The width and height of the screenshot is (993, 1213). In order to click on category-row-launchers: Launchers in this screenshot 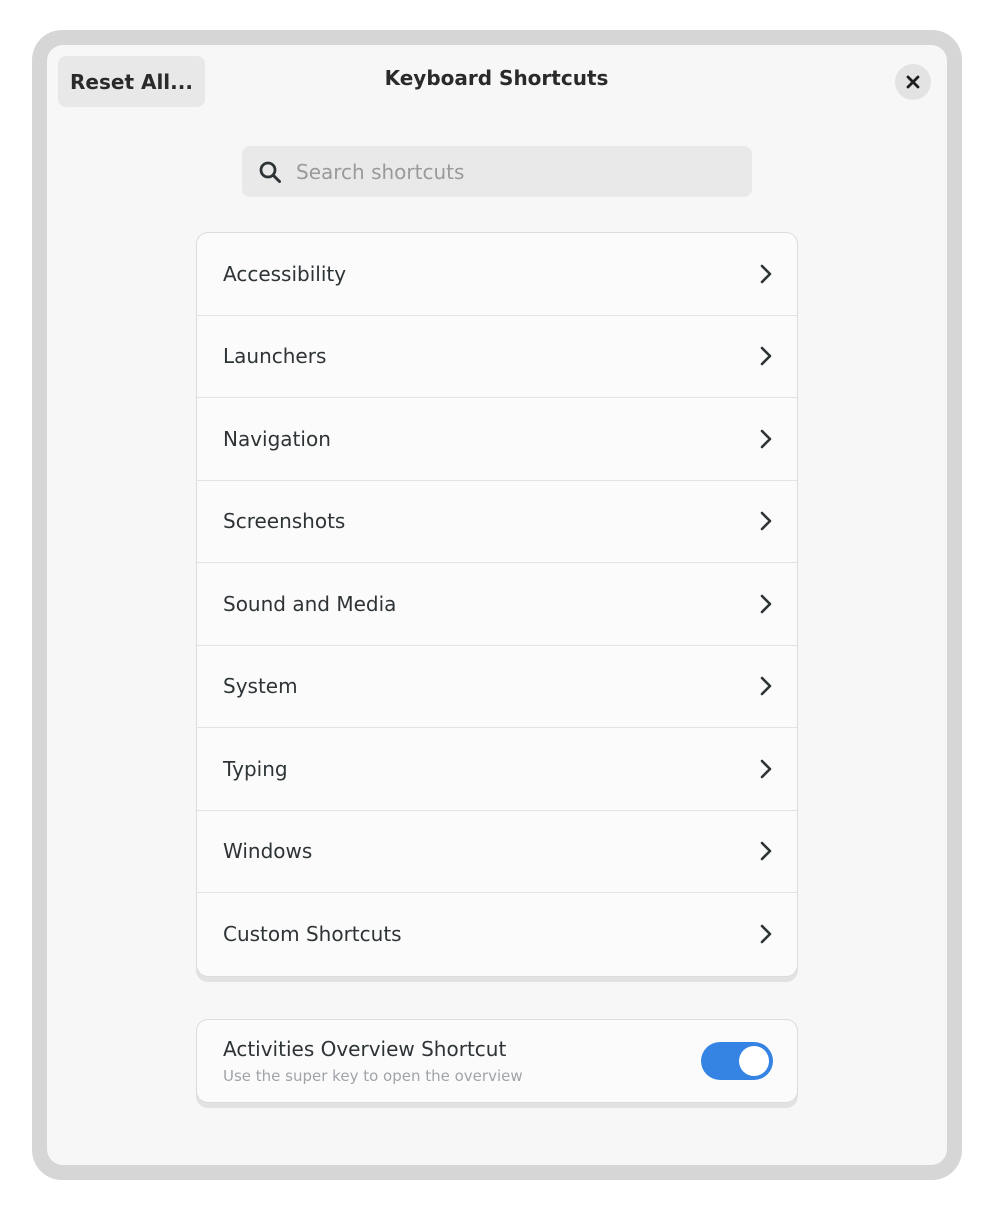, I will do `click(497, 357)`.